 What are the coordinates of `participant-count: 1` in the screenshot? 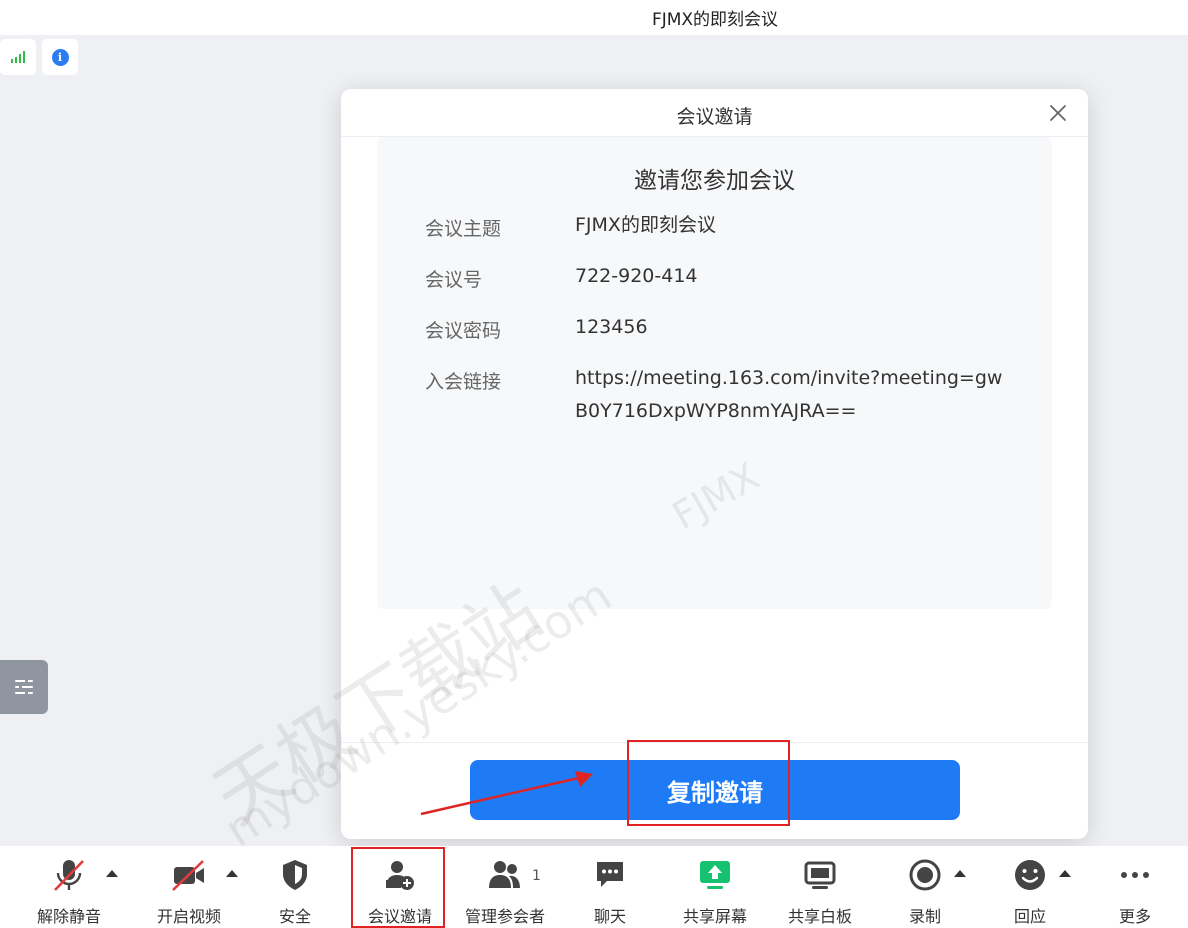 It's located at (536, 876).